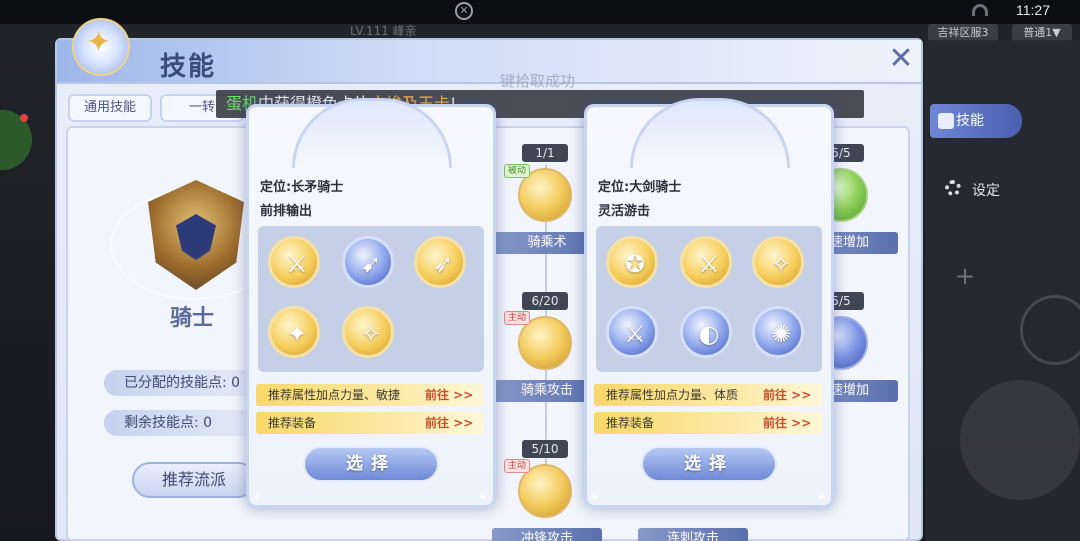  What do you see at coordinates (24, 118) in the screenshot?
I see `notification-dot` at bounding box center [24, 118].